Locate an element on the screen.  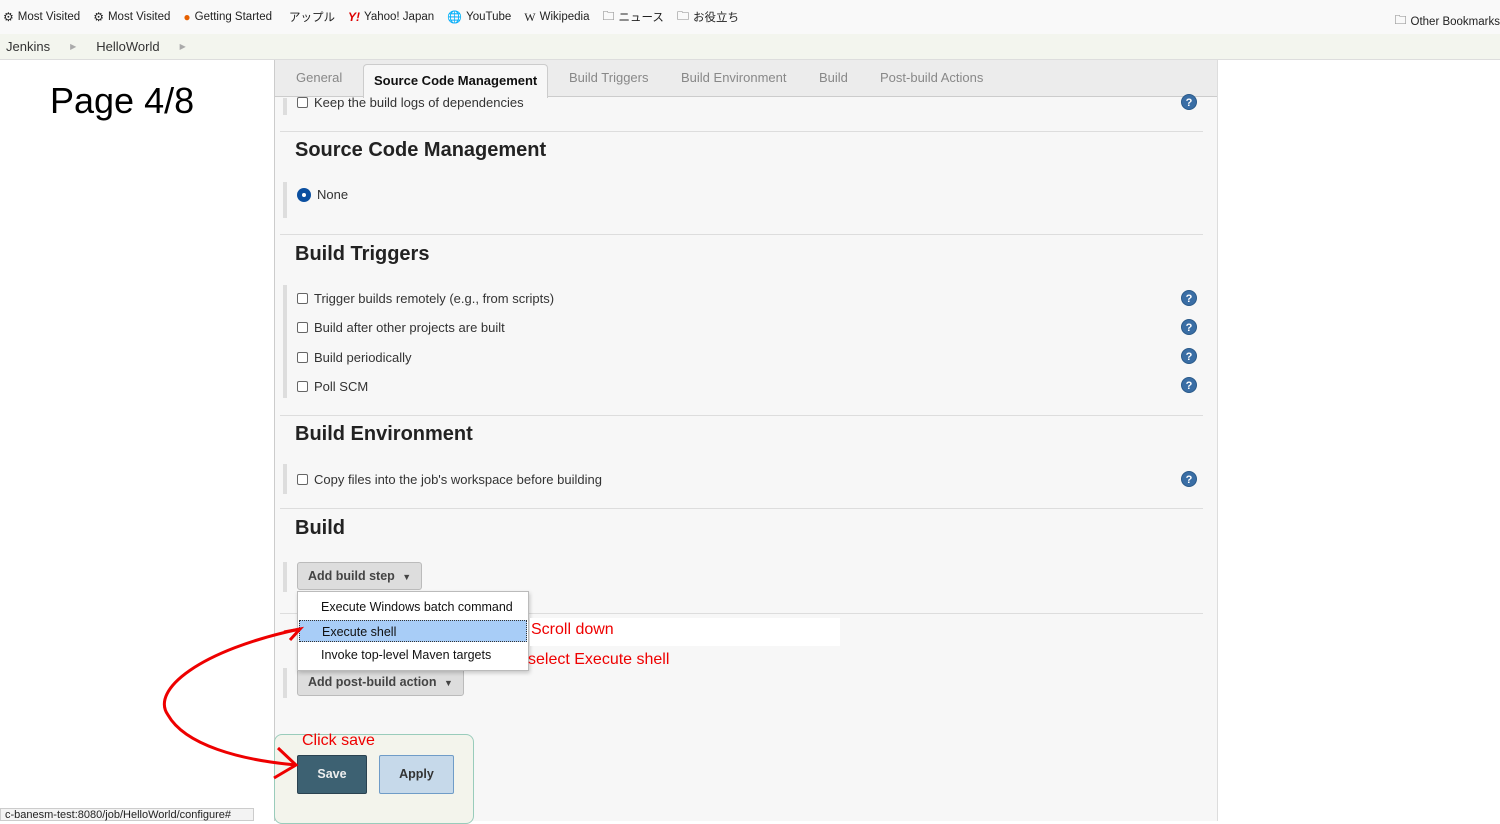
arrow-head-top is located at coordinates (292, 634).